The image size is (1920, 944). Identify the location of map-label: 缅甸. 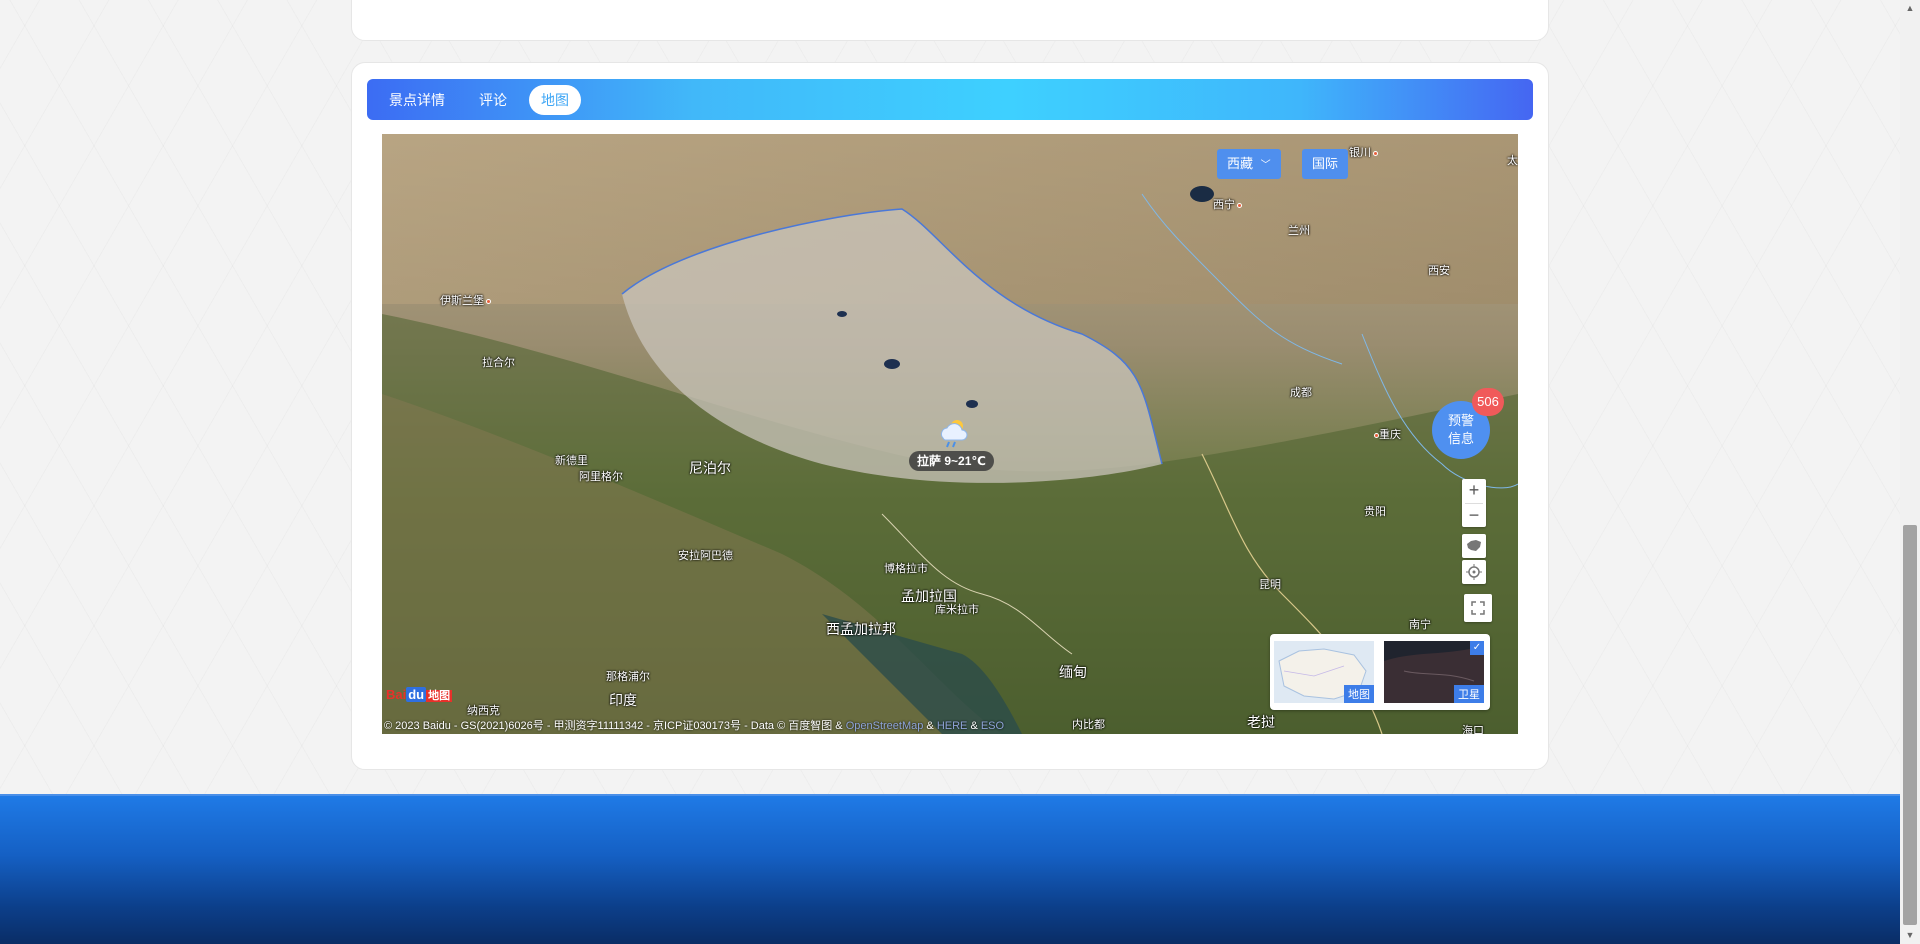
(1073, 672).